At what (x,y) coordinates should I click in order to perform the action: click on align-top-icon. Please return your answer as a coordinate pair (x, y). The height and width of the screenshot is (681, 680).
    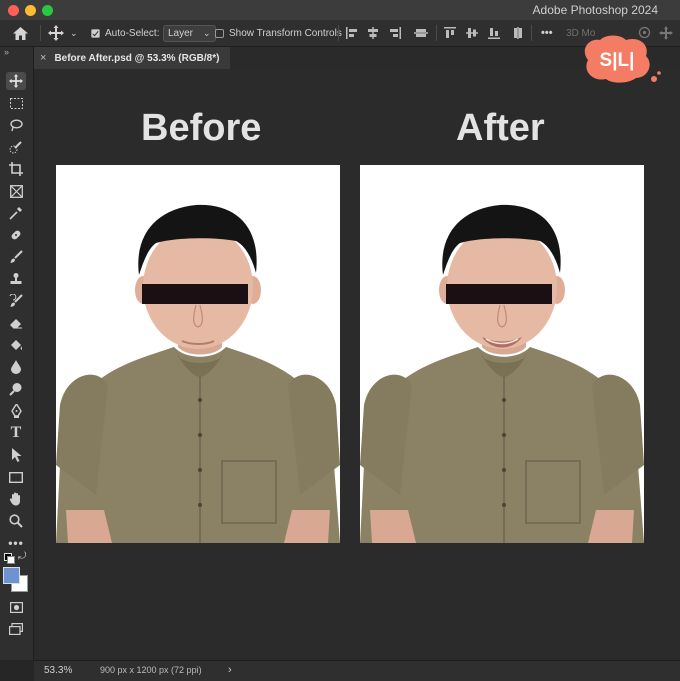
    Looking at the image, I should click on (450, 33).